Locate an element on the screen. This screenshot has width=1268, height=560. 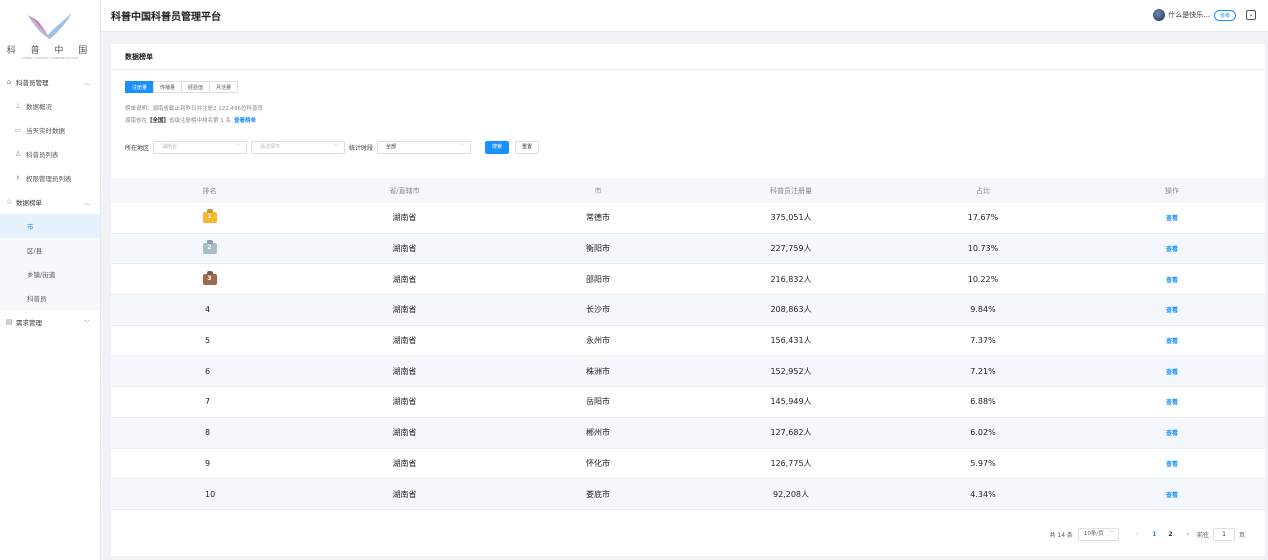
menu-group-label: 需求管理 is located at coordinates (29, 323).